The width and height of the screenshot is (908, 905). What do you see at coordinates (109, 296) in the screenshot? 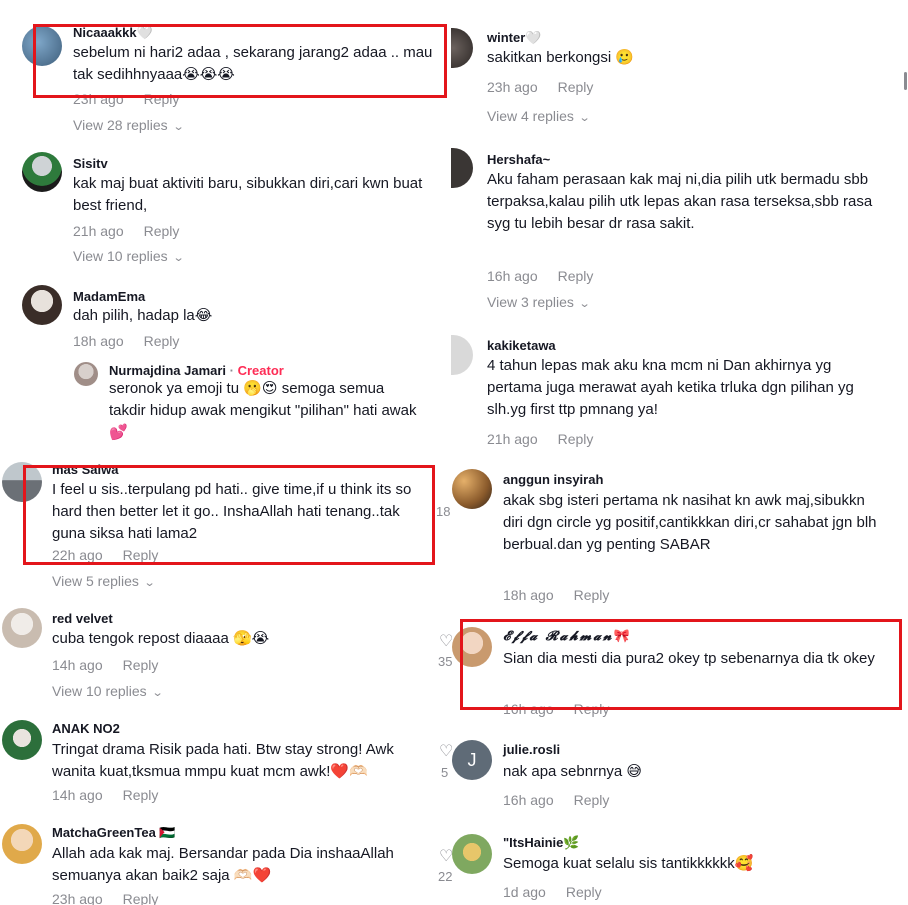
I see `comment-username: MadamEma` at bounding box center [109, 296].